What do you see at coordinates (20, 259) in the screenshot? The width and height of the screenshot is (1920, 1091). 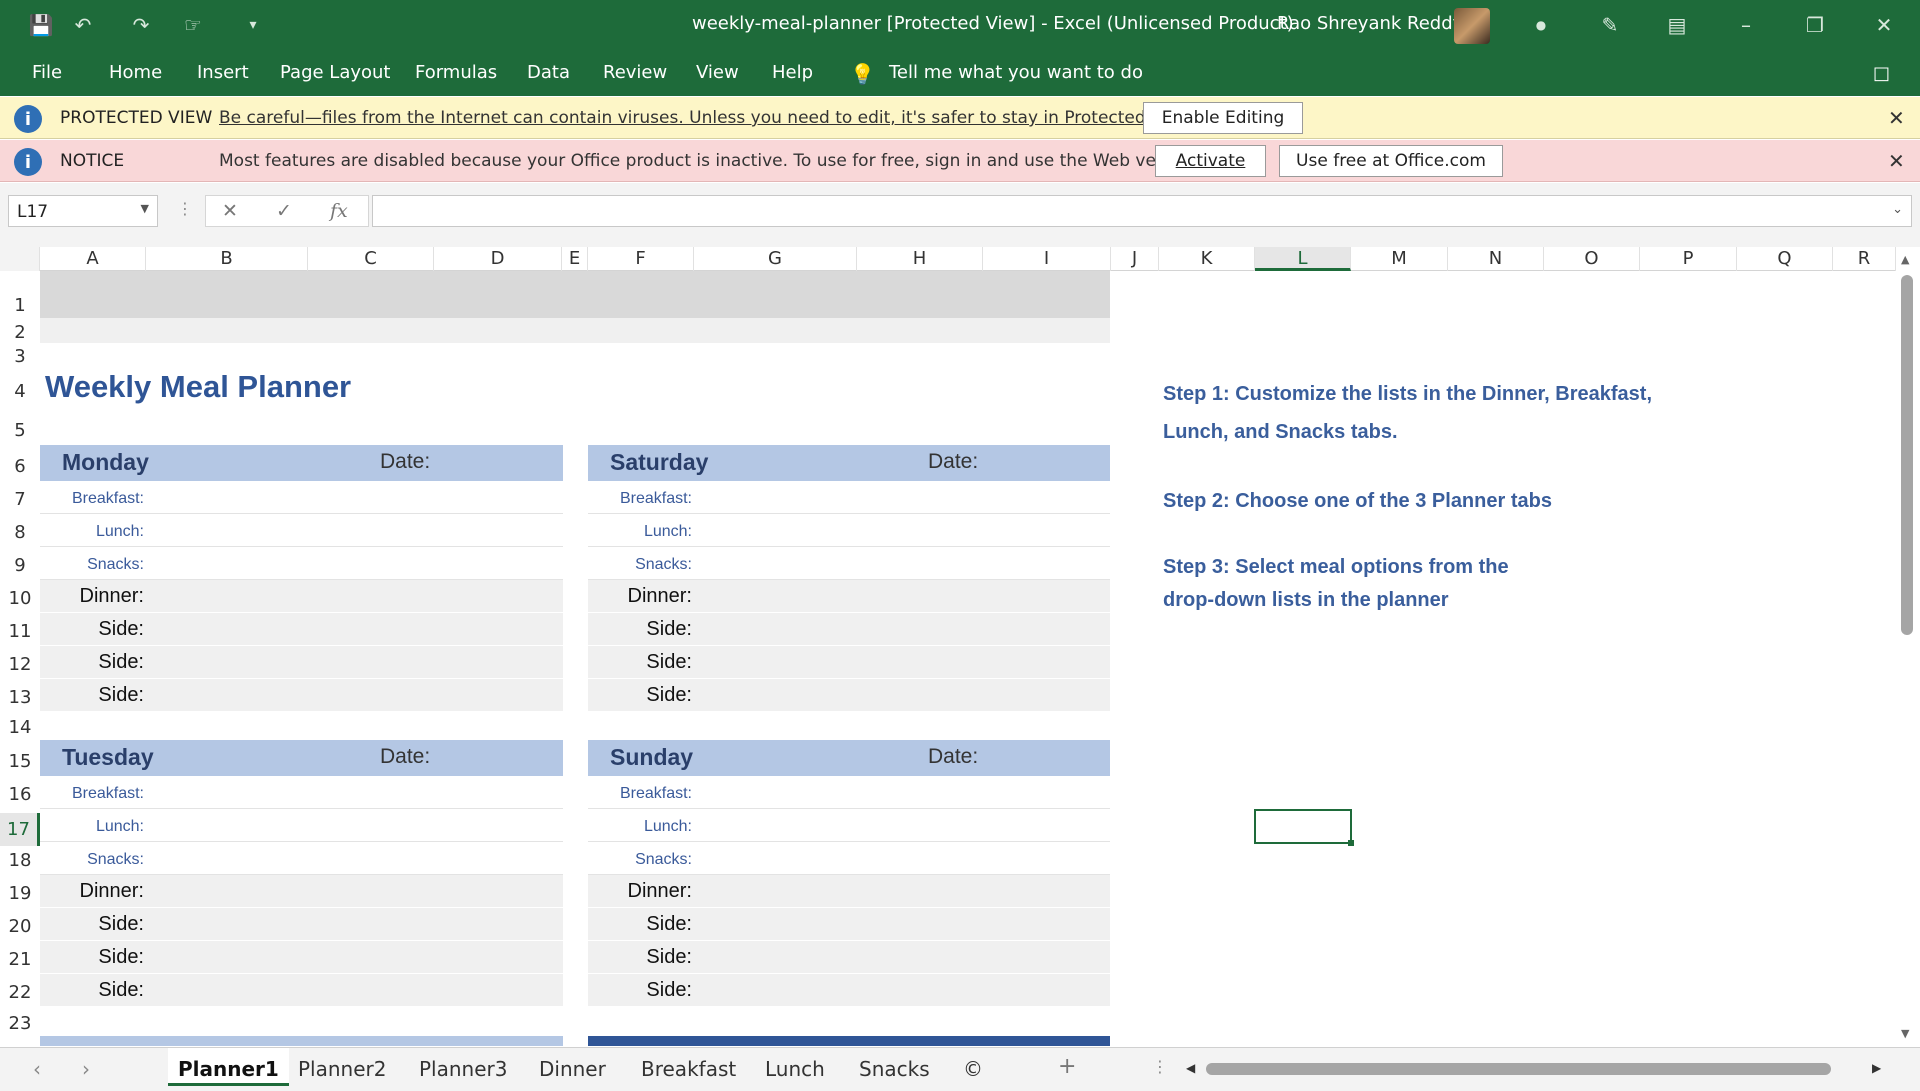 I see `select-all-corner` at bounding box center [20, 259].